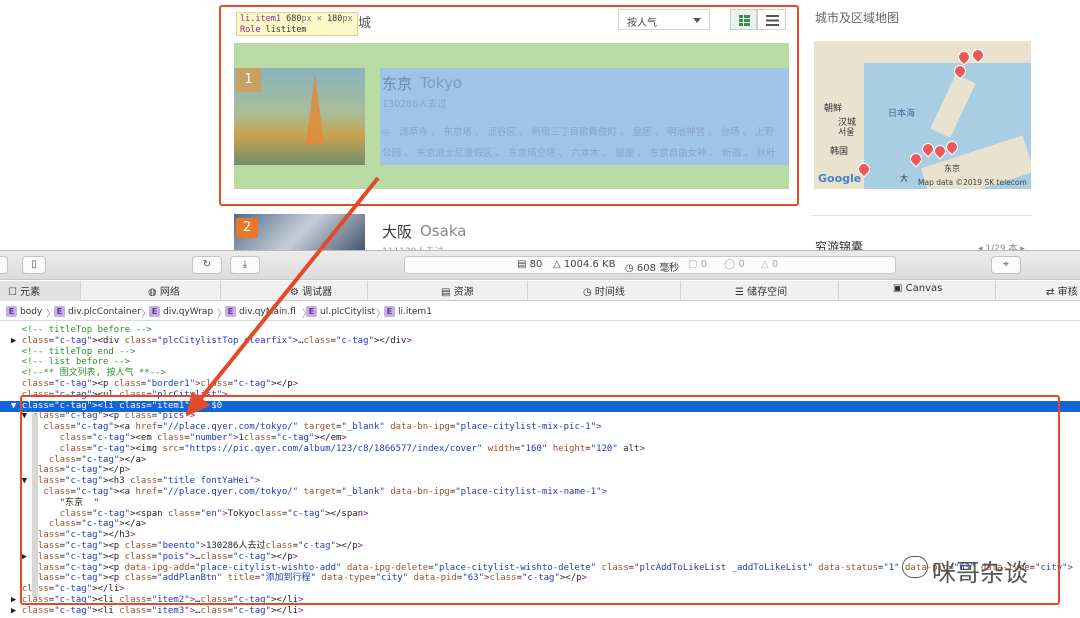 Image resolution: width=1080 pixels, height=618 pixels. What do you see at coordinates (522, 264) in the screenshot?
I see `document-icon: ▤` at bounding box center [522, 264].